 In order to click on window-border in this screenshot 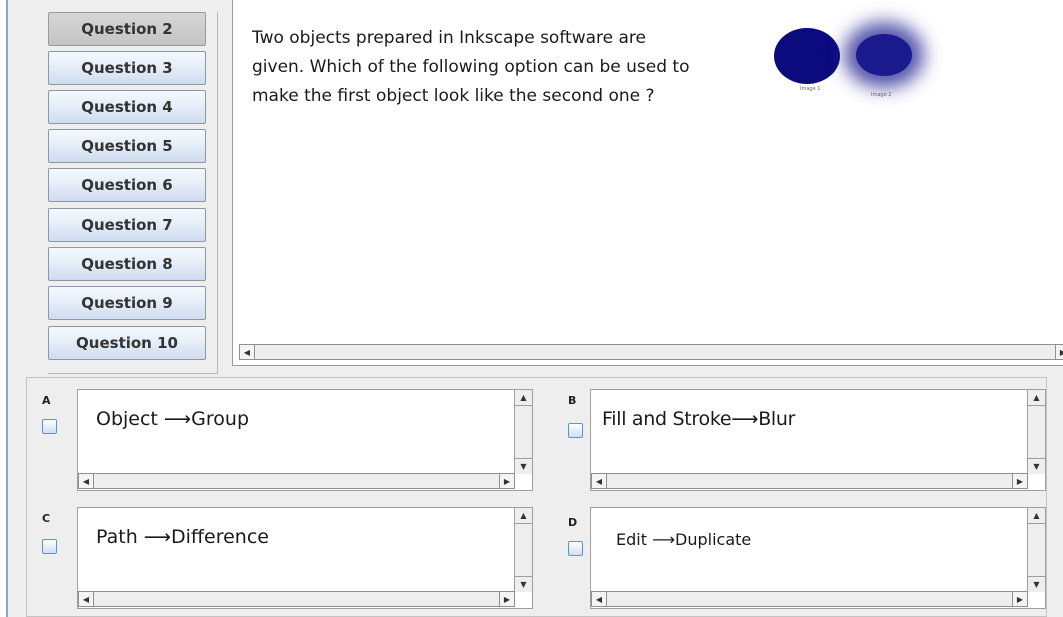, I will do `click(4, 308)`.